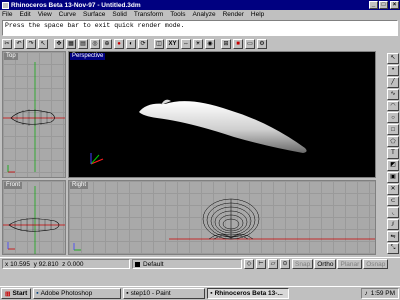 This screenshot has height=300, width=400. I want to click on viewport-top: Top, so click(34, 114).